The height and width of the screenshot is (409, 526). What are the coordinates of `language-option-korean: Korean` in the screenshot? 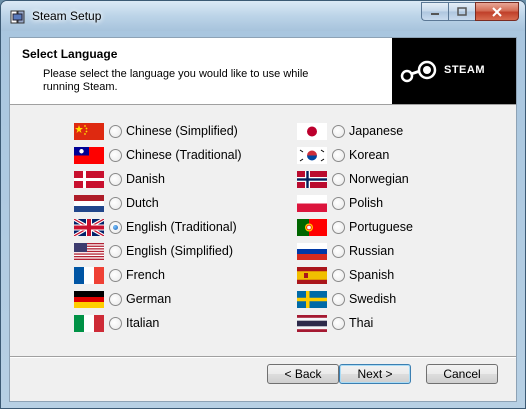 It's located at (397, 156).